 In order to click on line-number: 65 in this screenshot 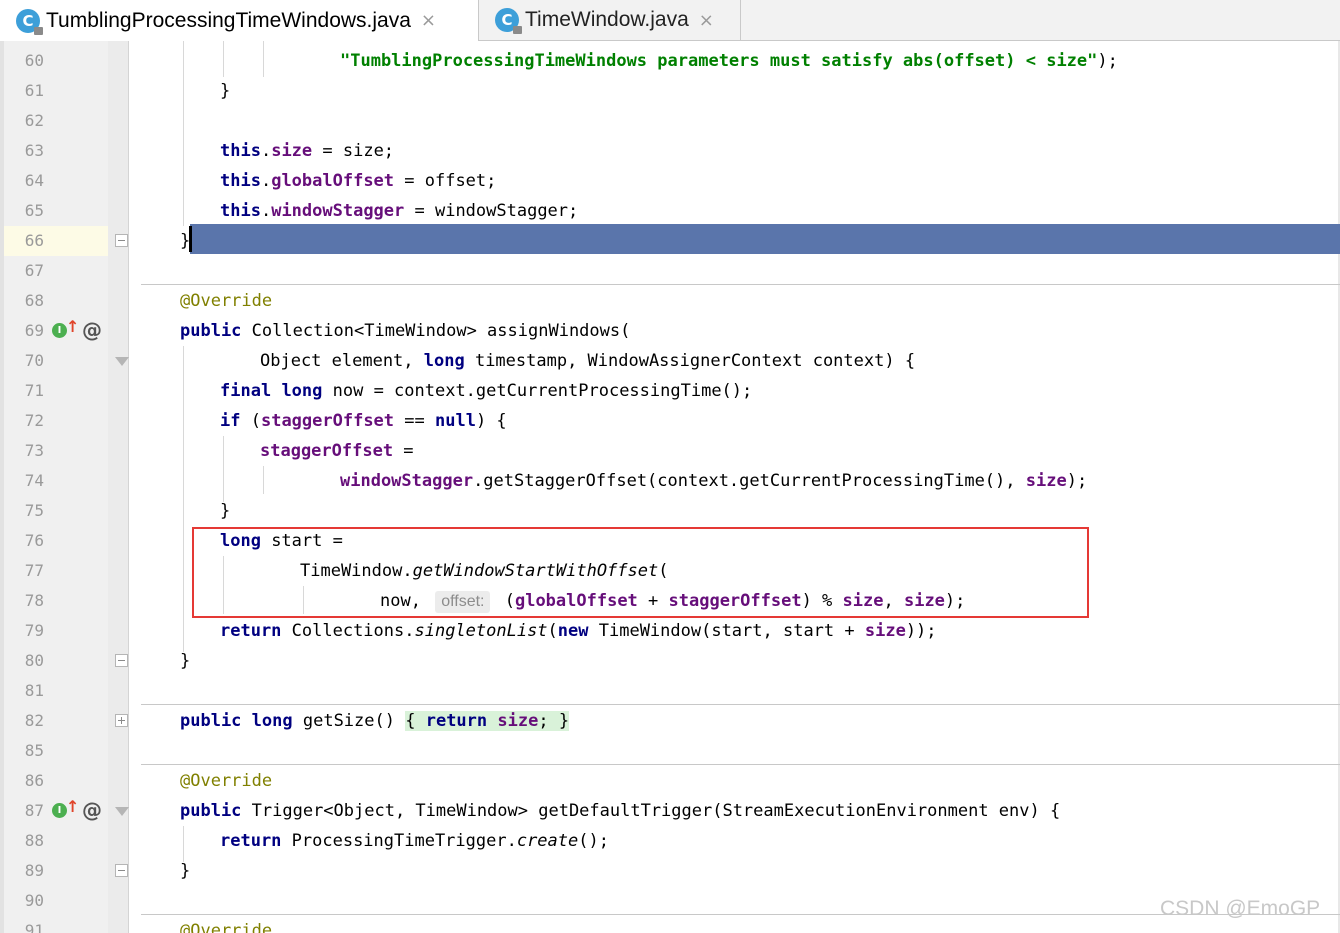, I will do `click(34, 210)`.